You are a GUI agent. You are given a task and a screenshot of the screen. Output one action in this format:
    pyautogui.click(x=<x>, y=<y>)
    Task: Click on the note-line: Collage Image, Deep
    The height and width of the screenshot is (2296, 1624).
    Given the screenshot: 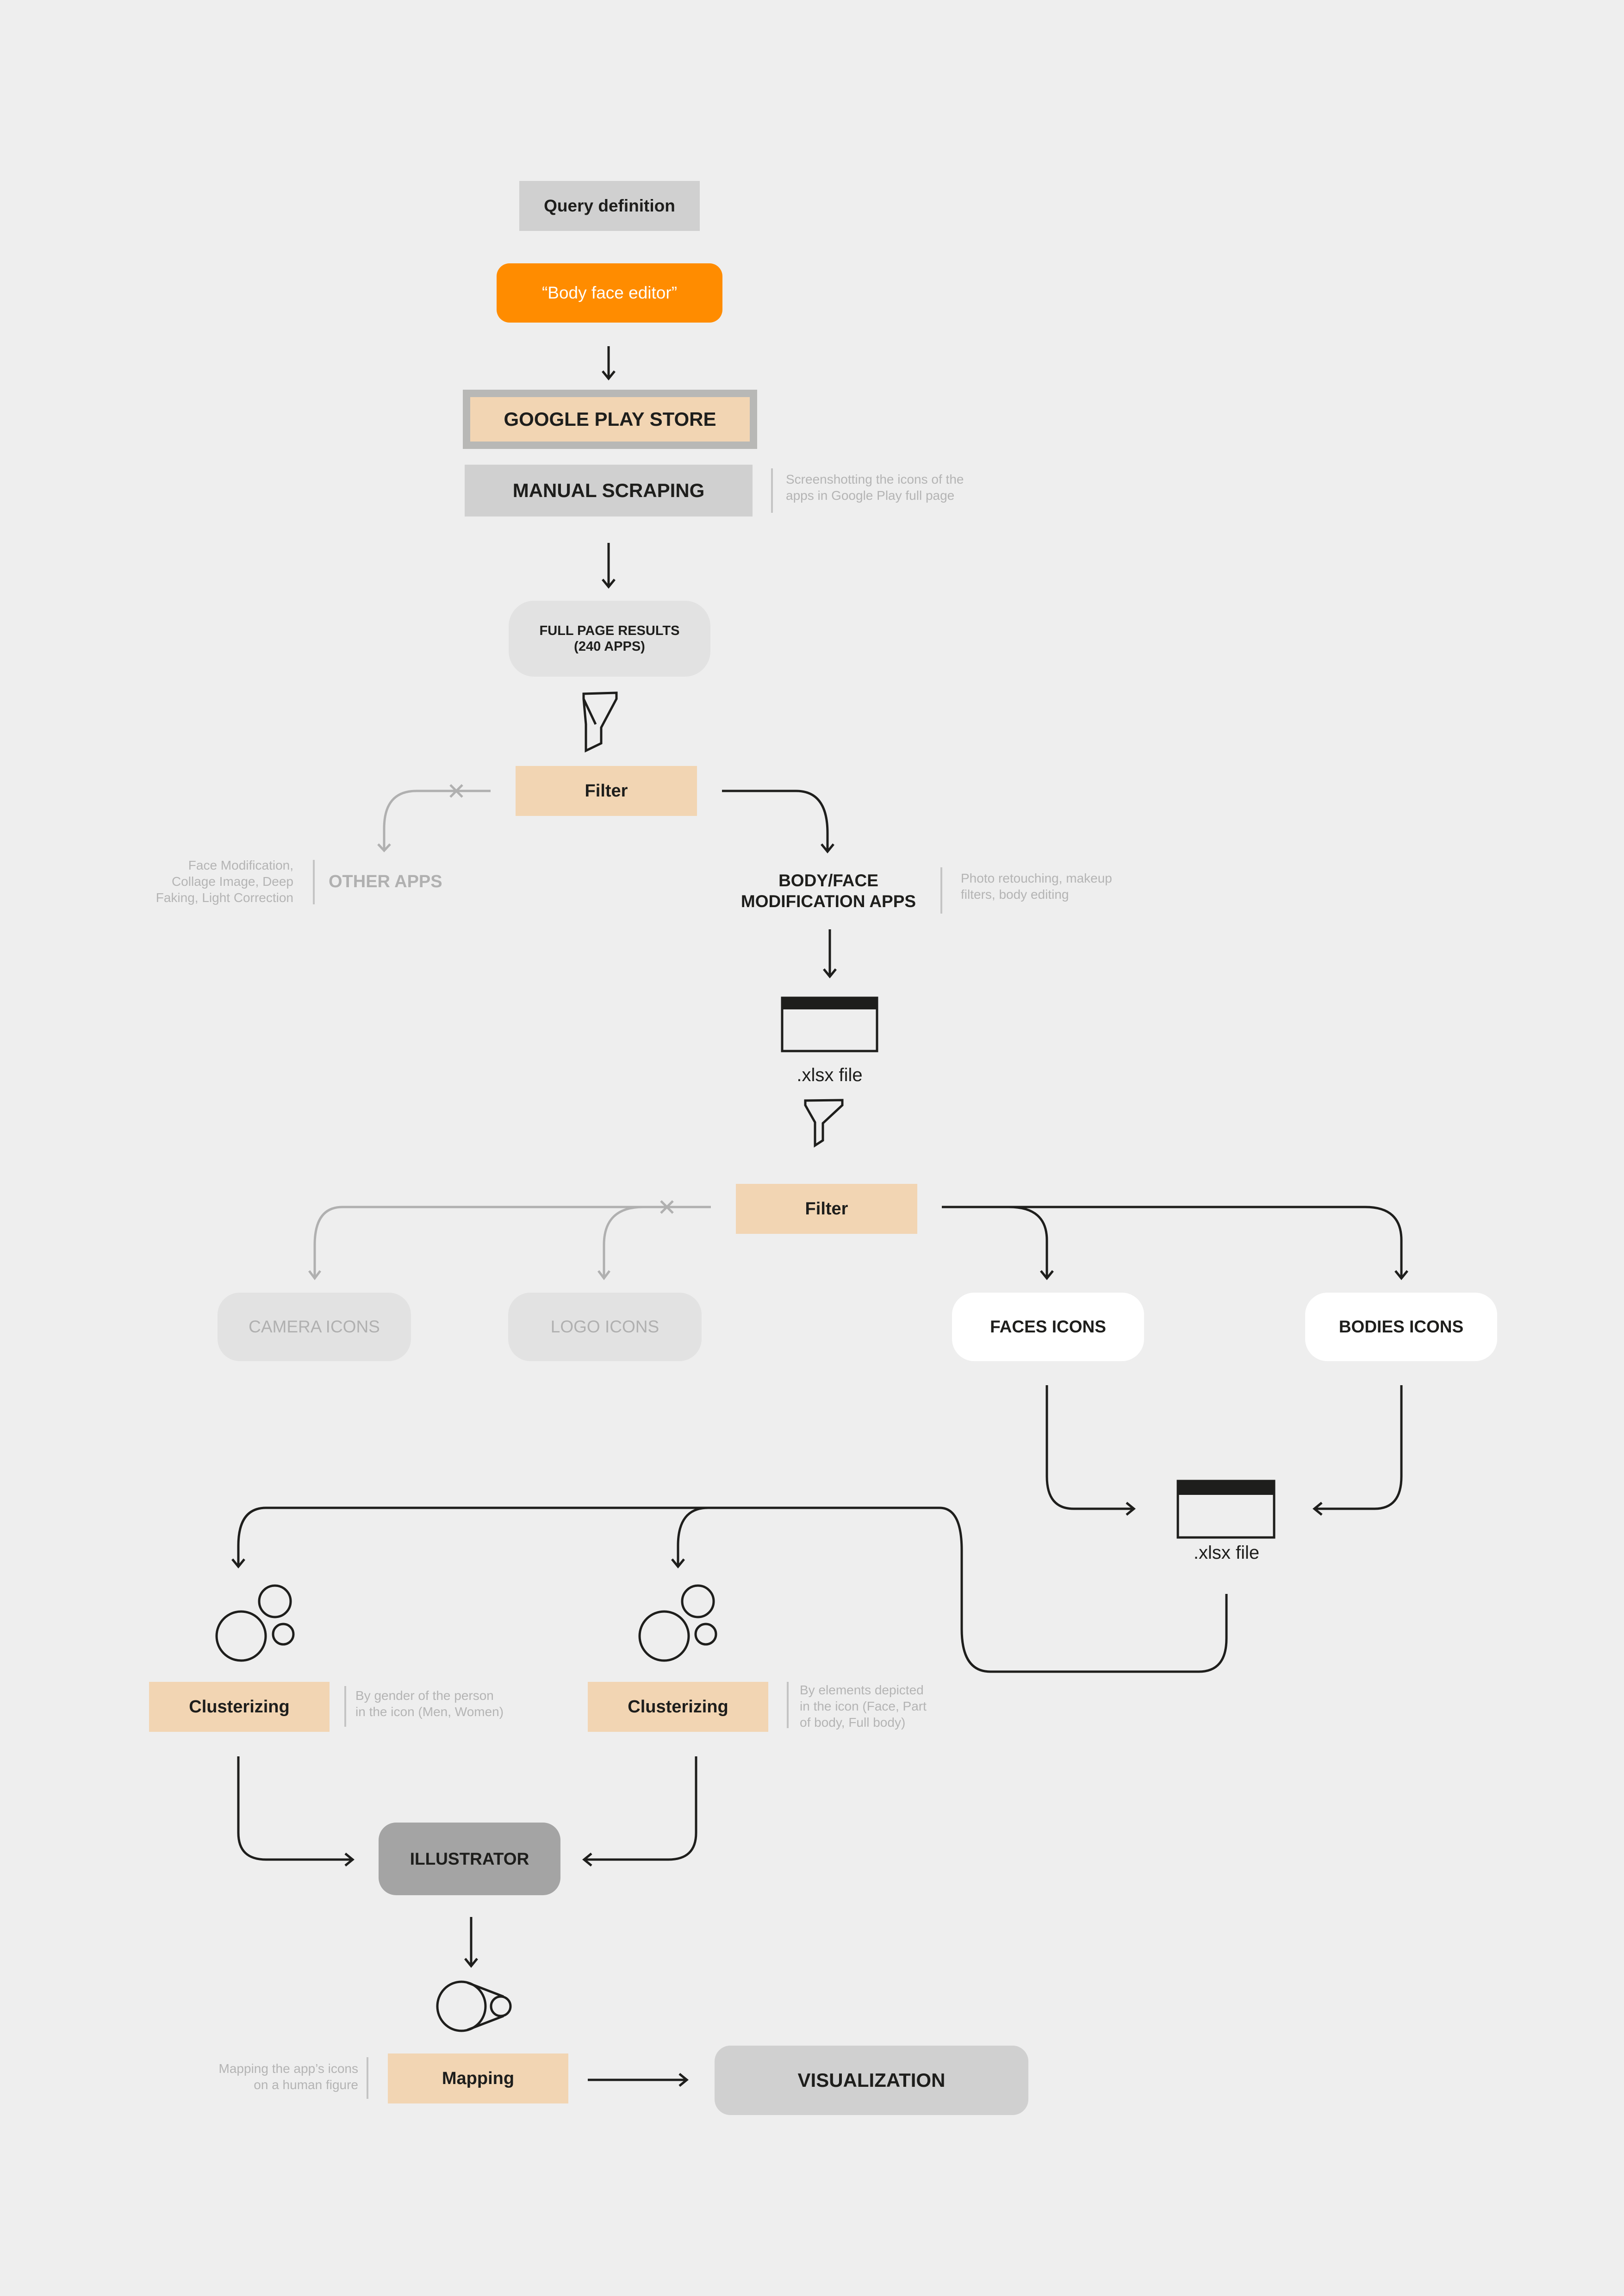 What is the action you would take?
    pyautogui.click(x=232, y=881)
    